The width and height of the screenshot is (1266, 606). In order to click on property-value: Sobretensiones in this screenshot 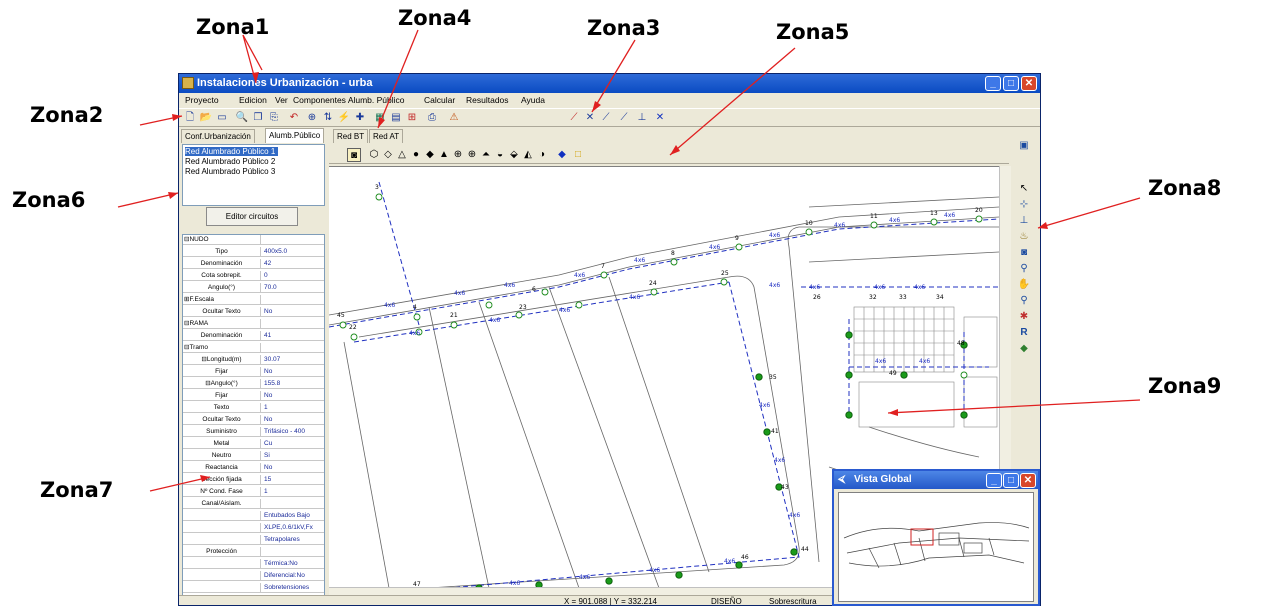, I will do `click(293, 588)`.